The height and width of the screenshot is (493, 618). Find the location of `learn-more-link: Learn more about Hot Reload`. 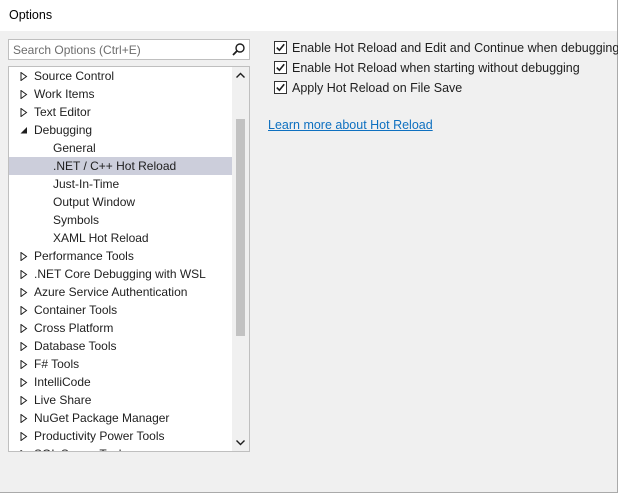

learn-more-link: Learn more about Hot Reload is located at coordinates (350, 125).